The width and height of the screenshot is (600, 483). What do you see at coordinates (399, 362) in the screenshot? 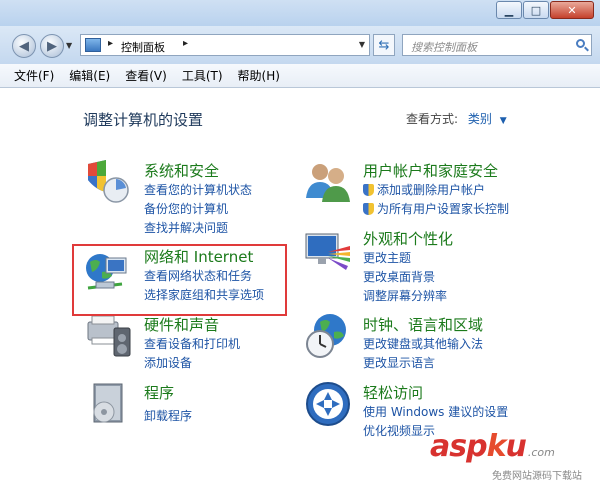
I see `link-change-display-language: 更改显示语言` at bounding box center [399, 362].